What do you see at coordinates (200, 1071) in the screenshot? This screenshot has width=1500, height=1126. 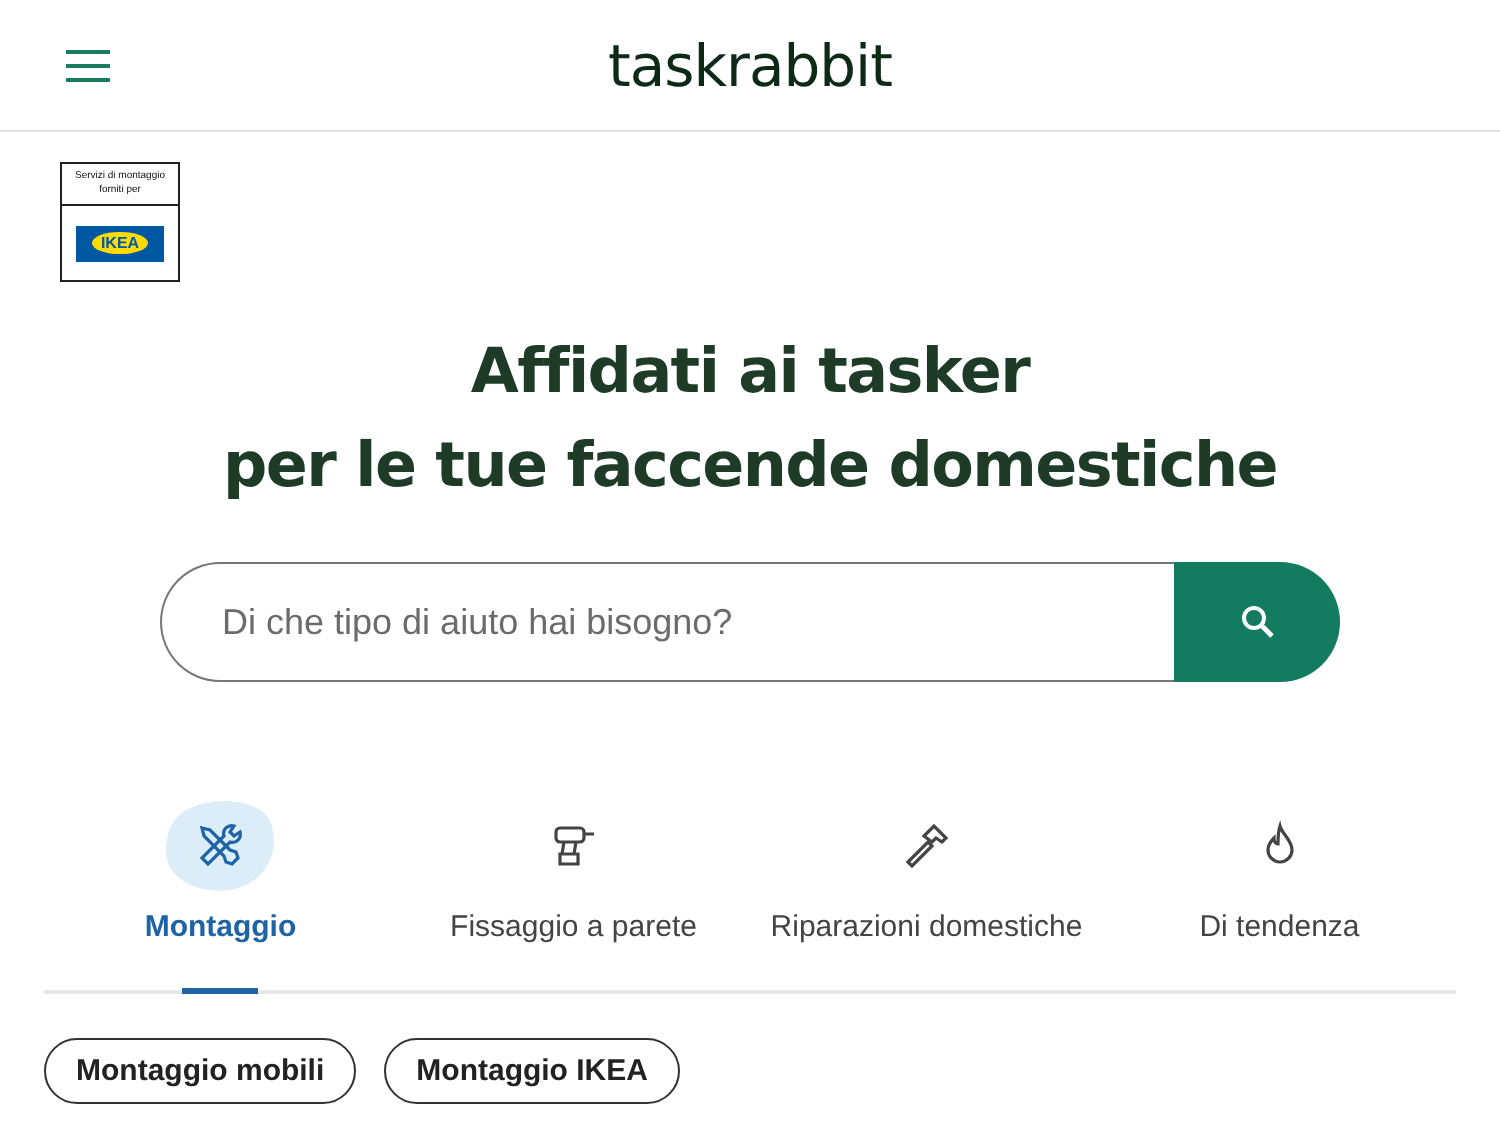 I see `category-chip: Montaggio mobili` at bounding box center [200, 1071].